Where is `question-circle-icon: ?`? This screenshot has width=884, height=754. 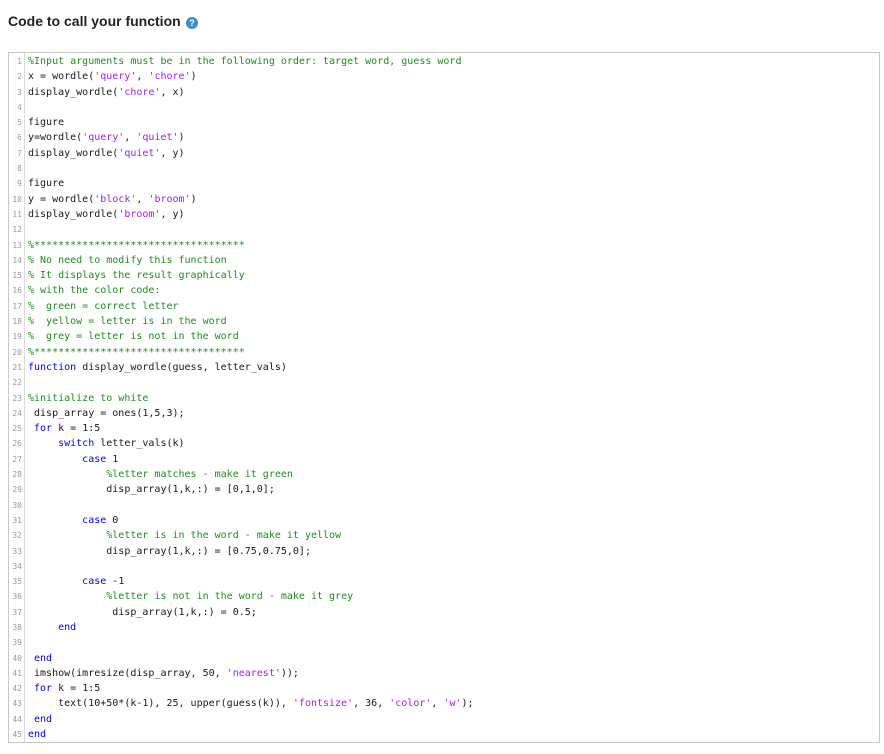
question-circle-icon: ? is located at coordinates (191, 22).